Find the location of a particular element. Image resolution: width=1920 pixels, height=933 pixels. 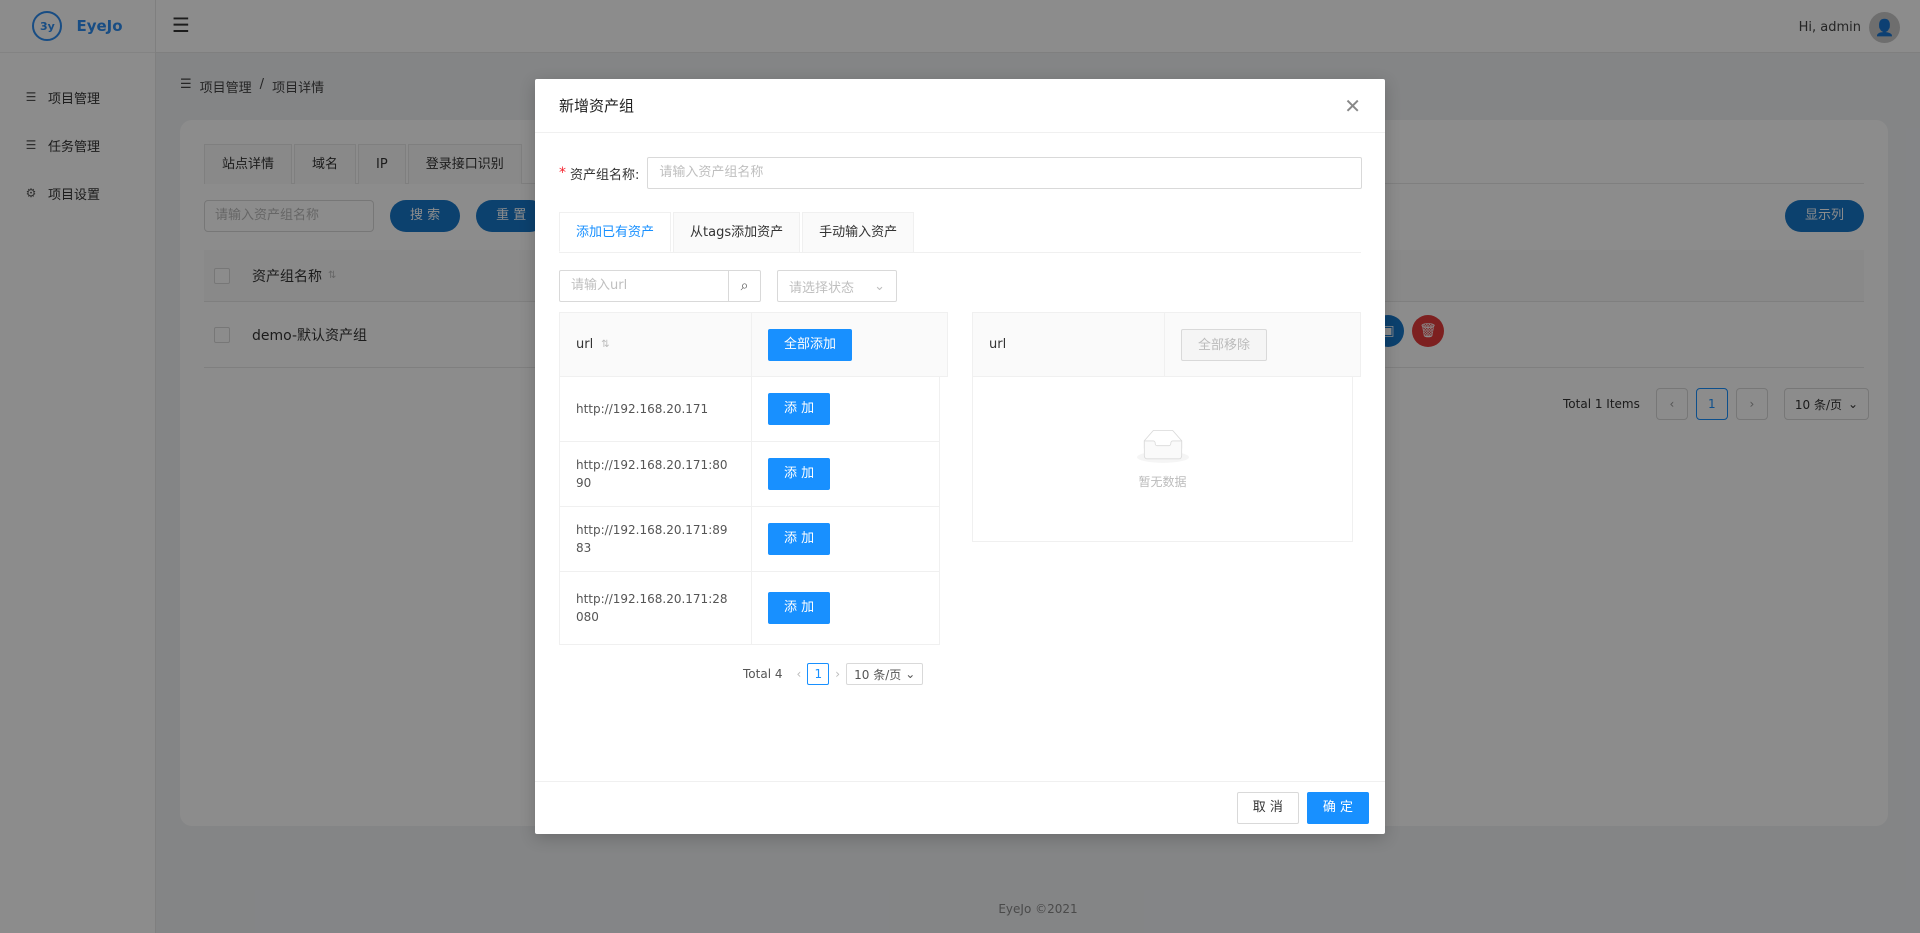

table-row: http://192.168.20.171:28080 添 加 is located at coordinates (749, 608).